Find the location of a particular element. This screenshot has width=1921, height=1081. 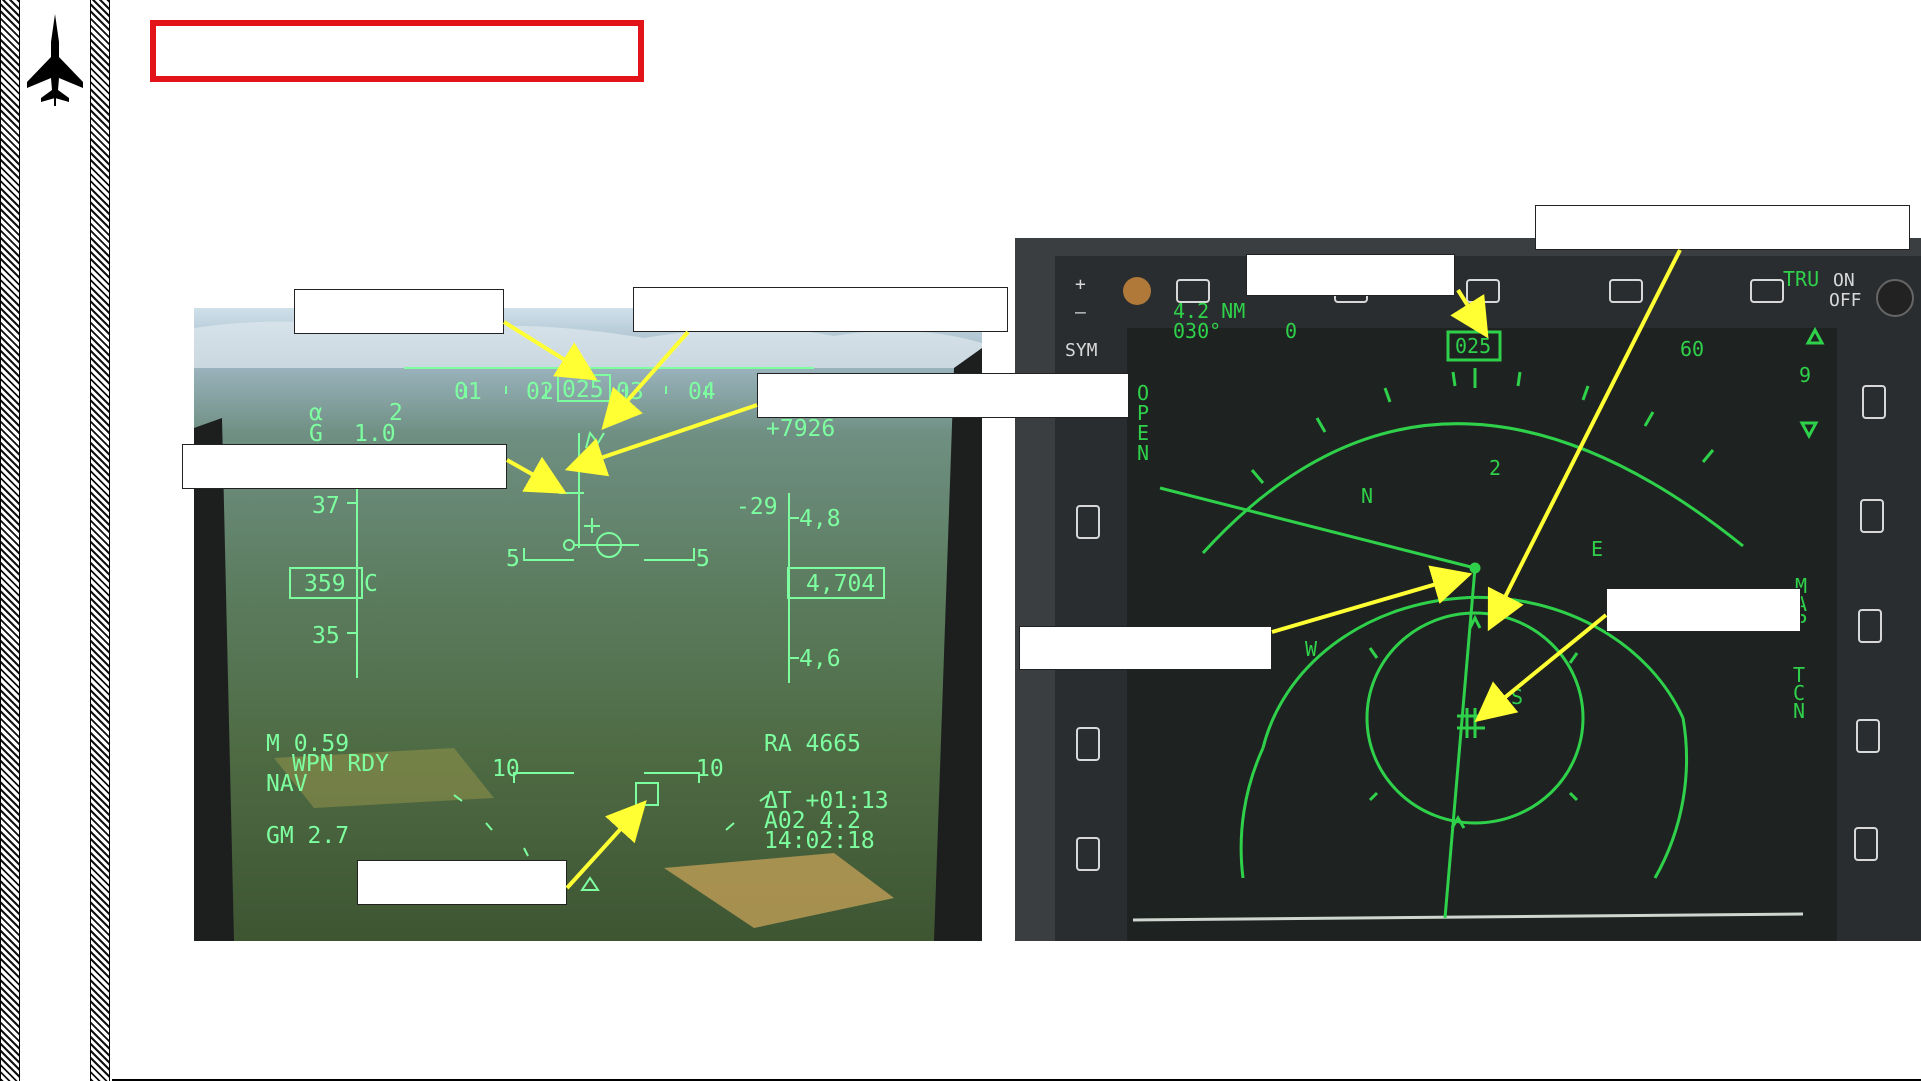

hud-heading-01: 01 is located at coordinates (468, 392).